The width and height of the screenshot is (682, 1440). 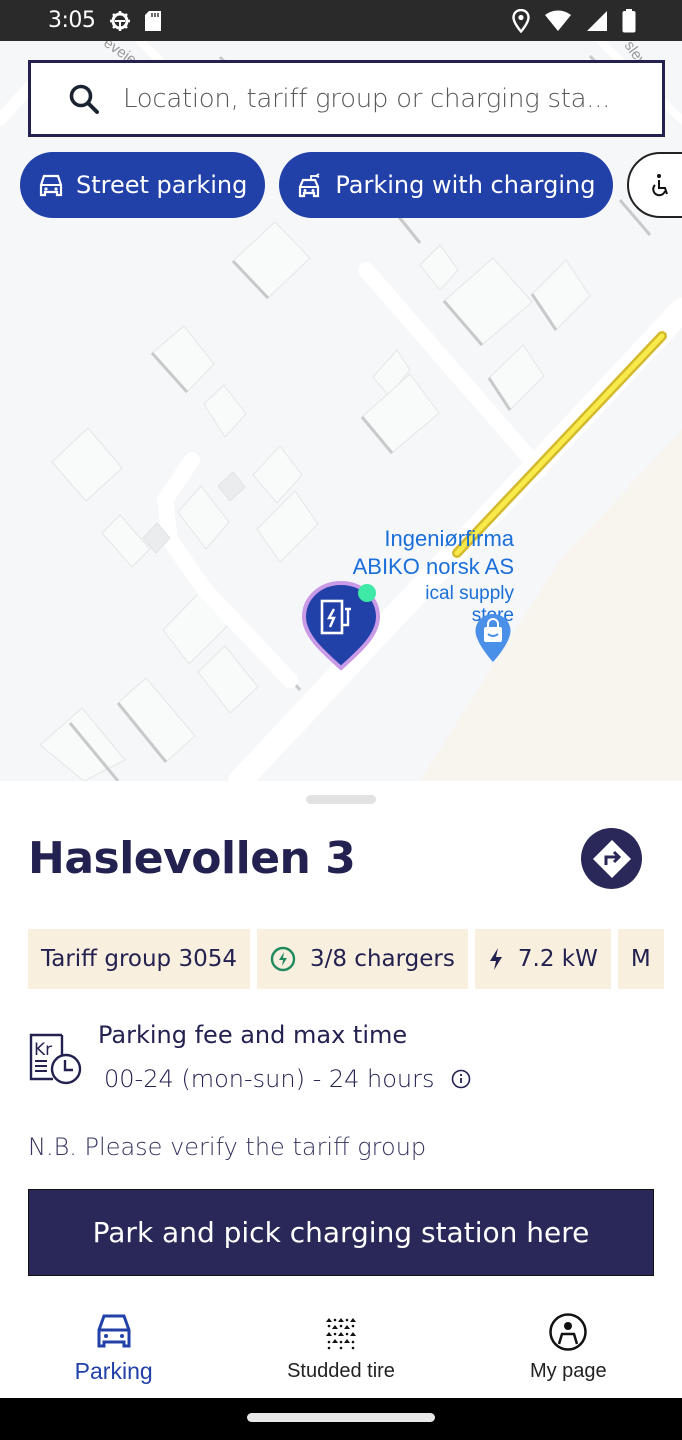 I want to click on info-icon, so click(x=461, y=1079).